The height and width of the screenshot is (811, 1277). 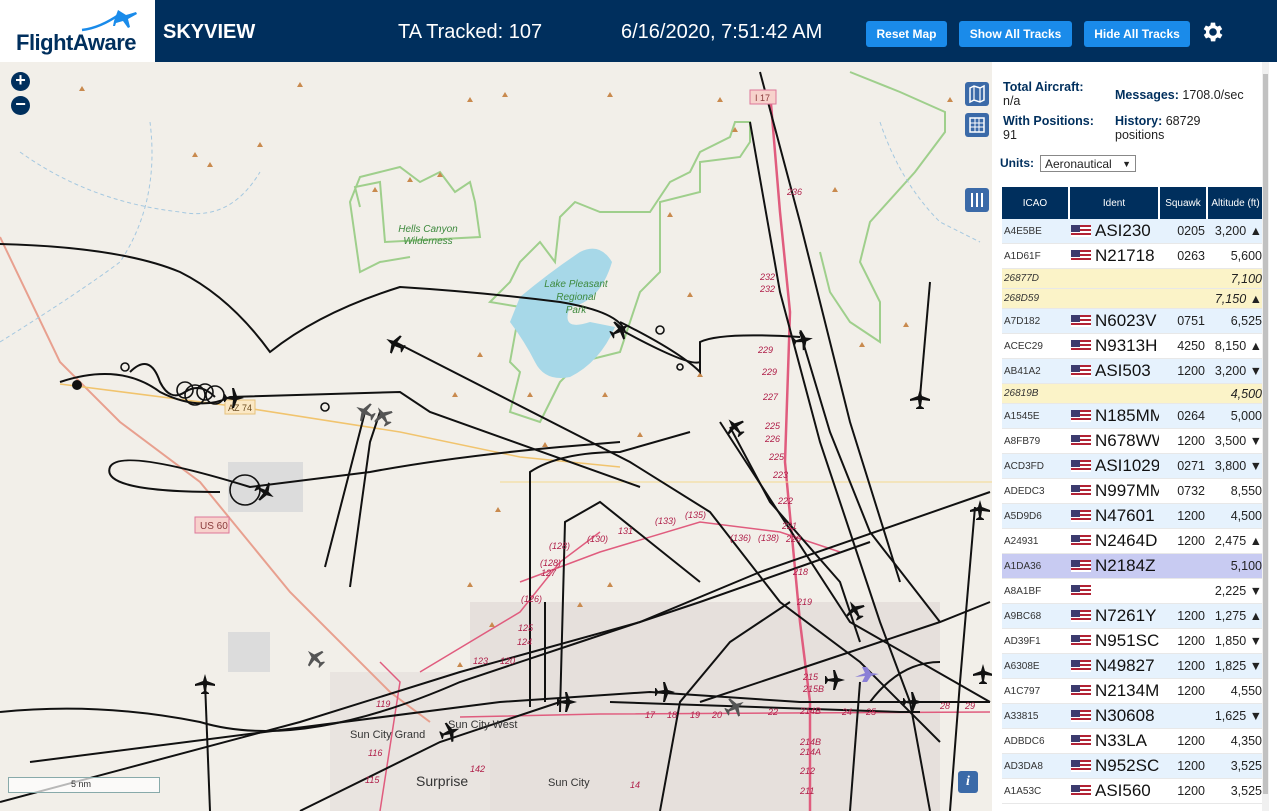 I want to click on icao-cell-text: A24931, so click(x=1021, y=541).